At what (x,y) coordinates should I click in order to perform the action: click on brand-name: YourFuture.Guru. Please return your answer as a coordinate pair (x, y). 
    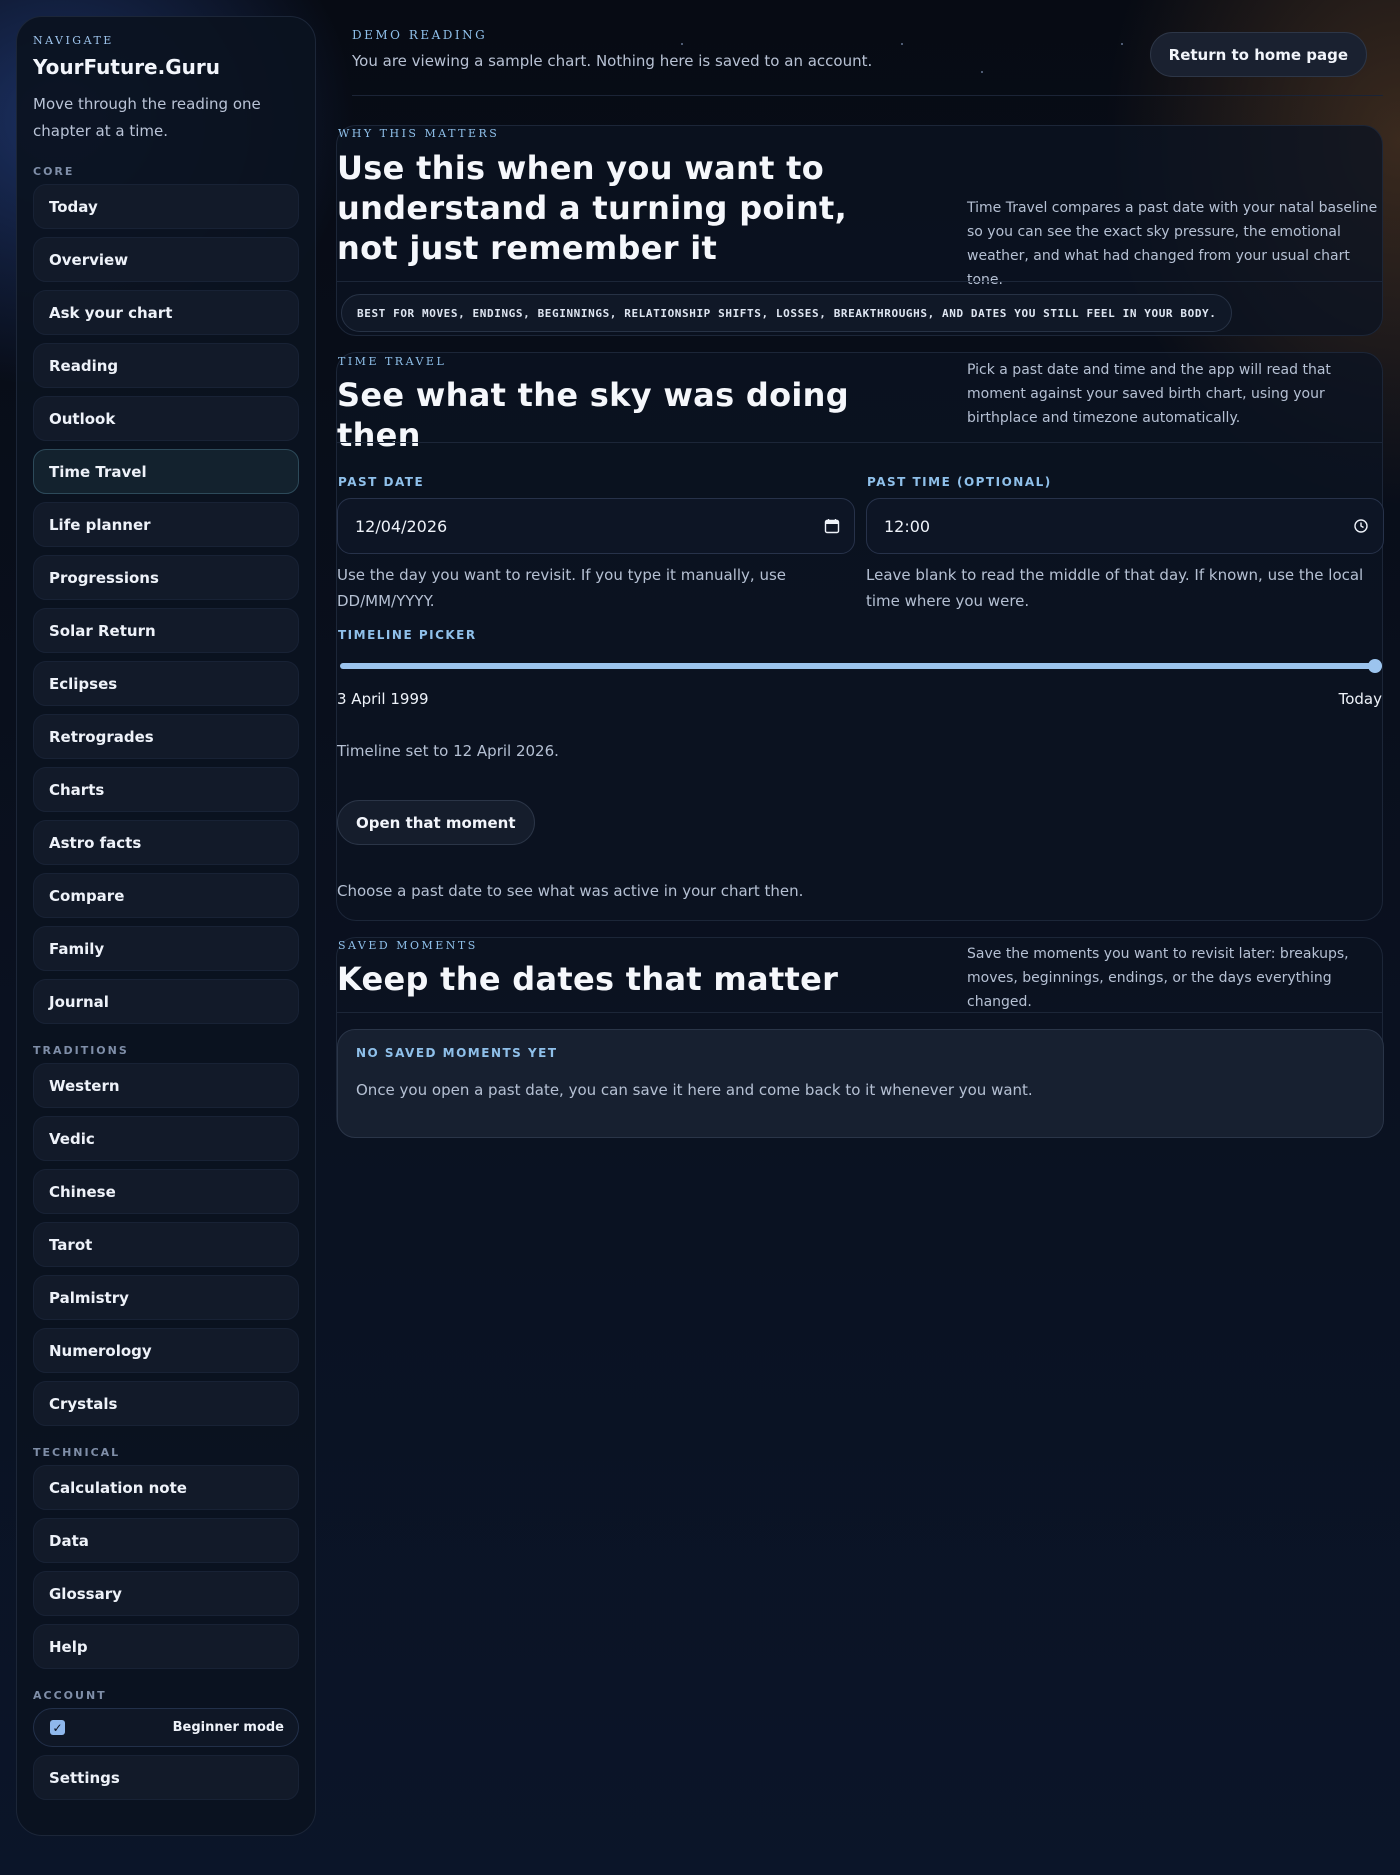
    Looking at the image, I should click on (166, 67).